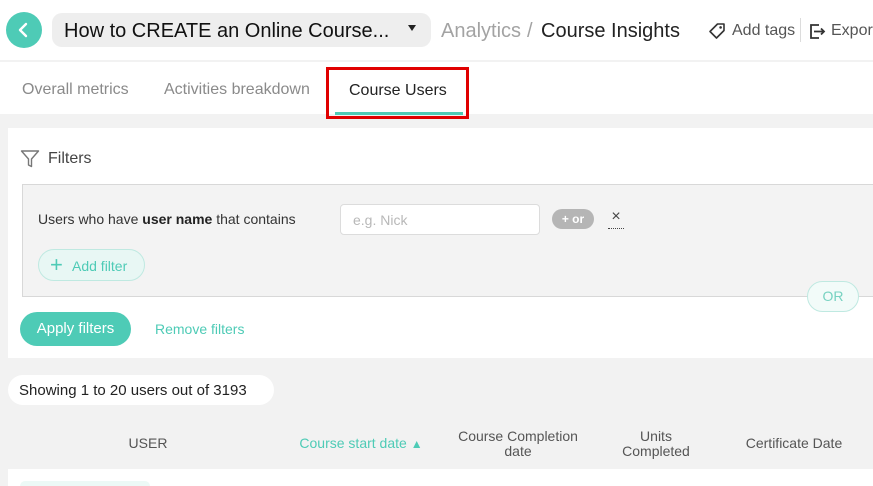 The height and width of the screenshot is (486, 873). Describe the element at coordinates (100, 266) in the screenshot. I see `add-filter-label: Add filter` at that location.